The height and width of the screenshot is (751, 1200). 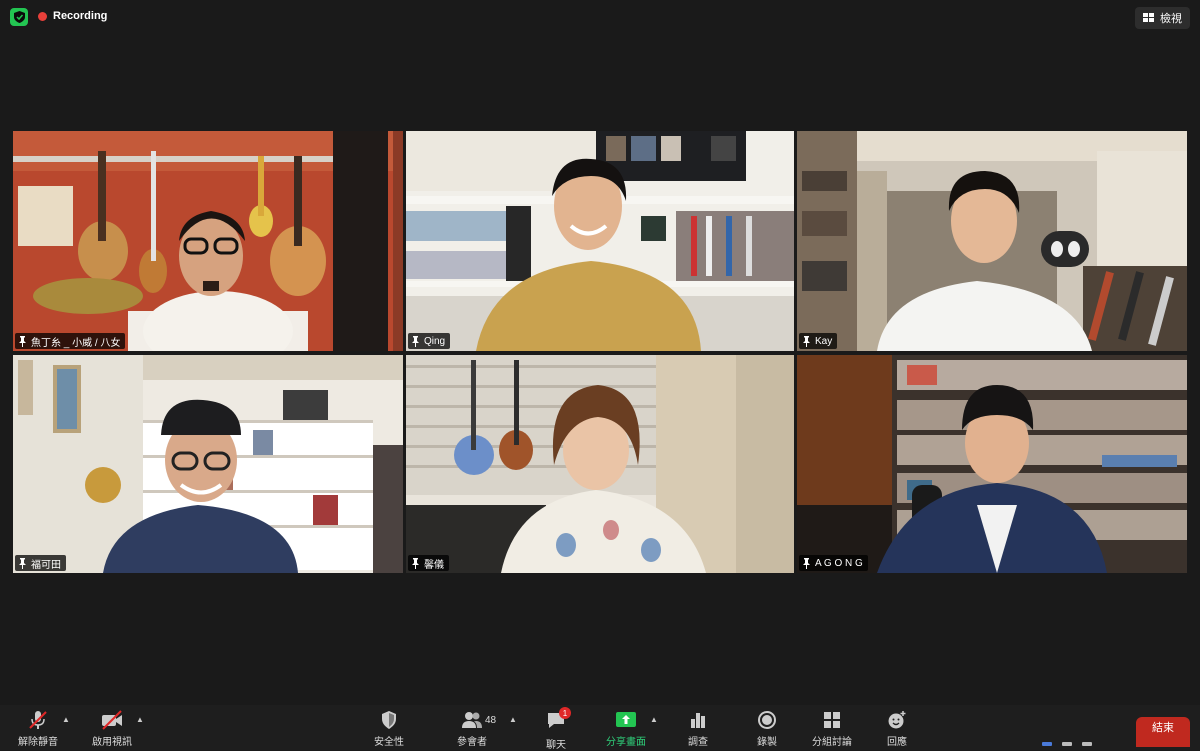 I want to click on record-icon, so click(x=767, y=720).